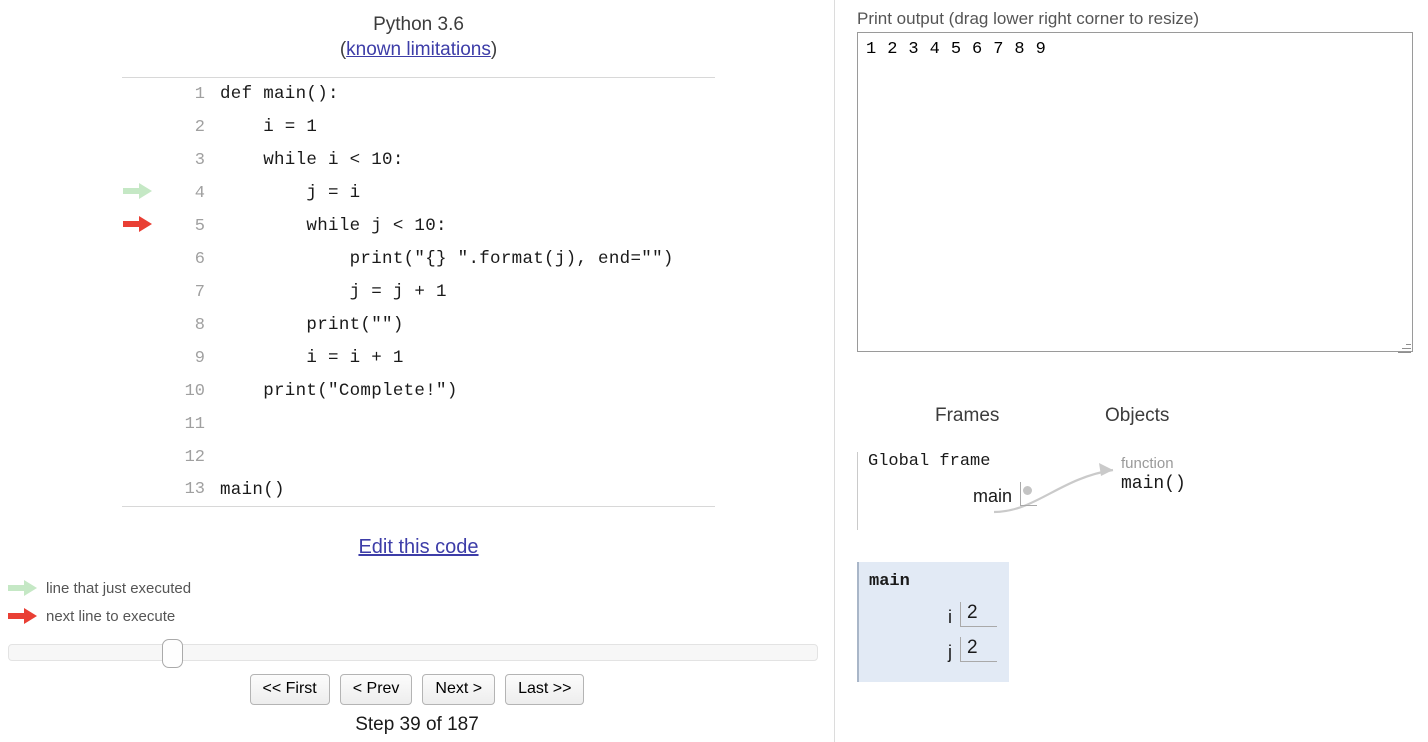  I want to click on line-number: 1, so click(199, 94).